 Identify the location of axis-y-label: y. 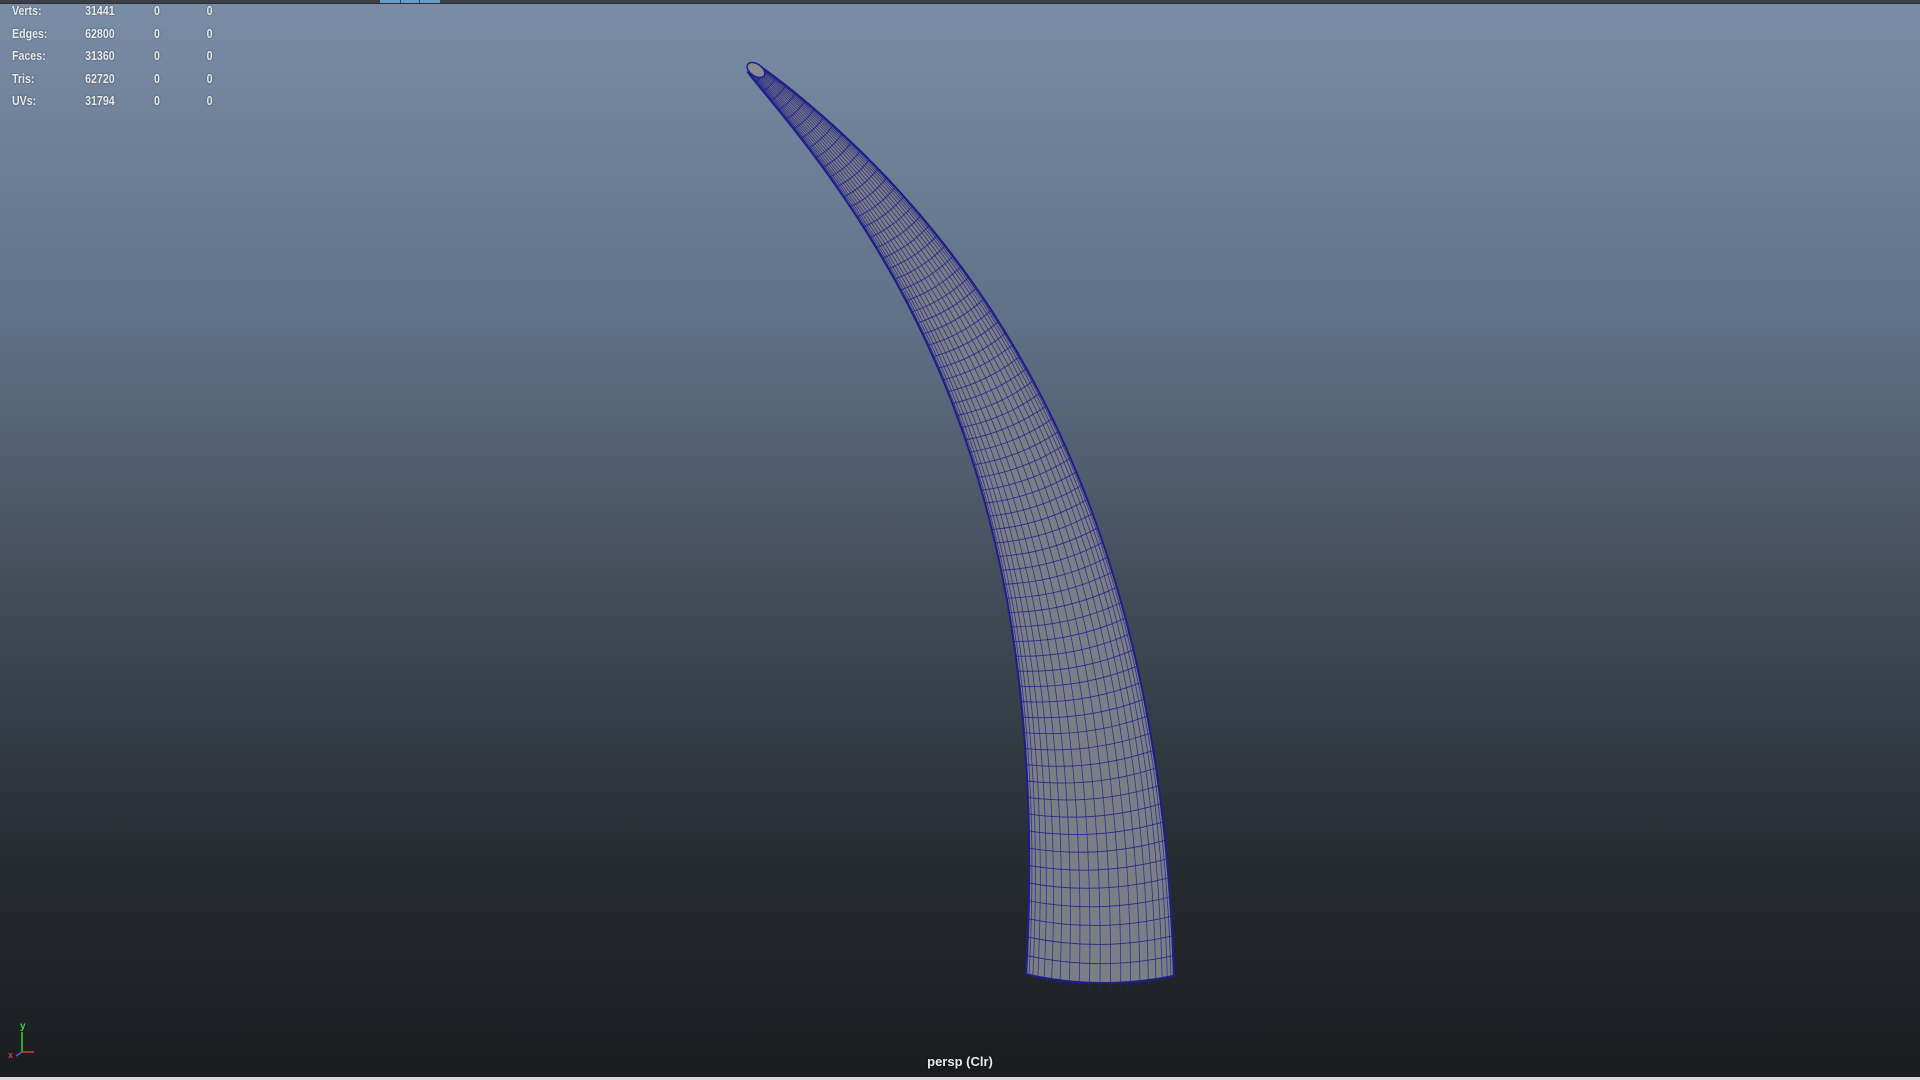
(23, 1026).